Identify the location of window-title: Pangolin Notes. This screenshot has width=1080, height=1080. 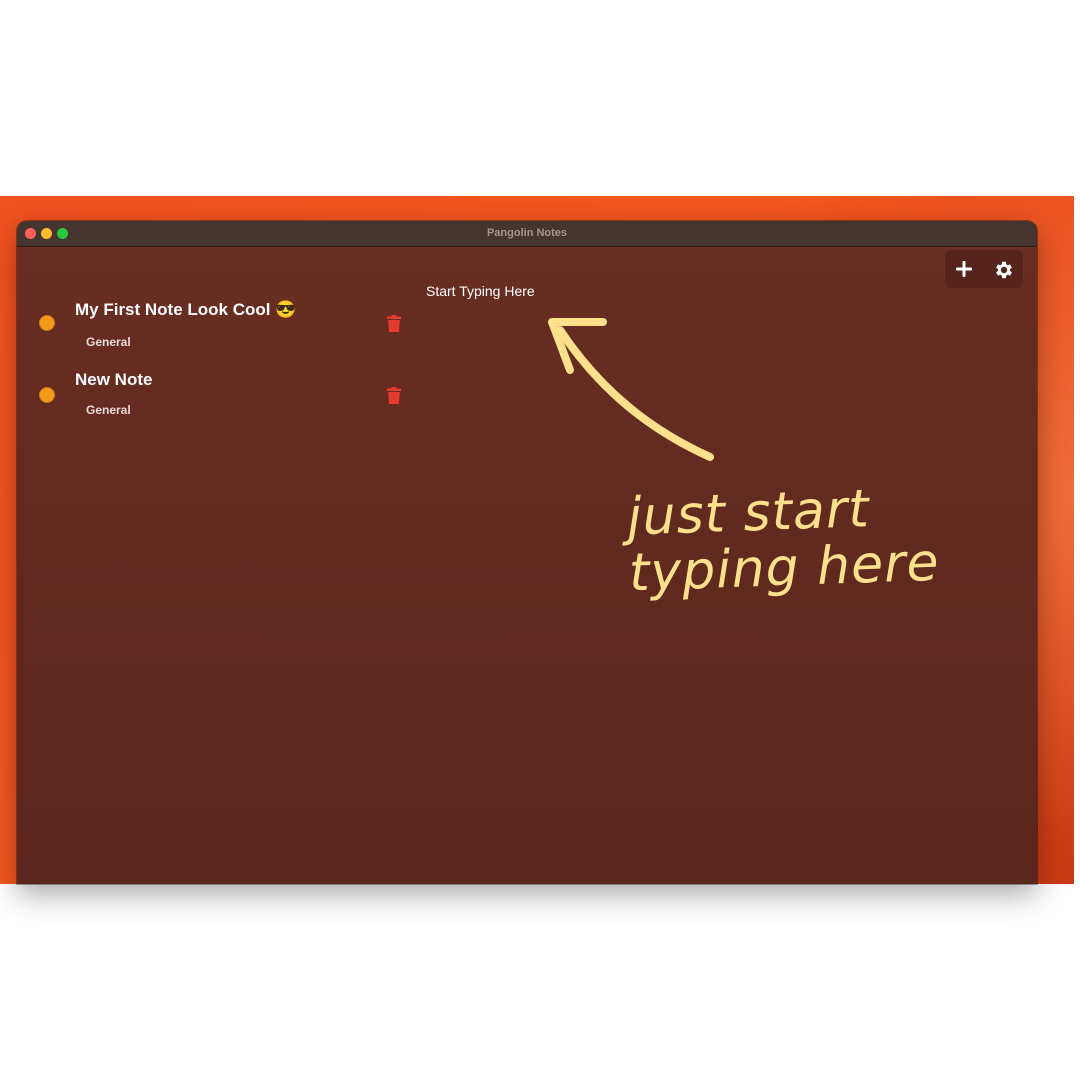
(527, 233).